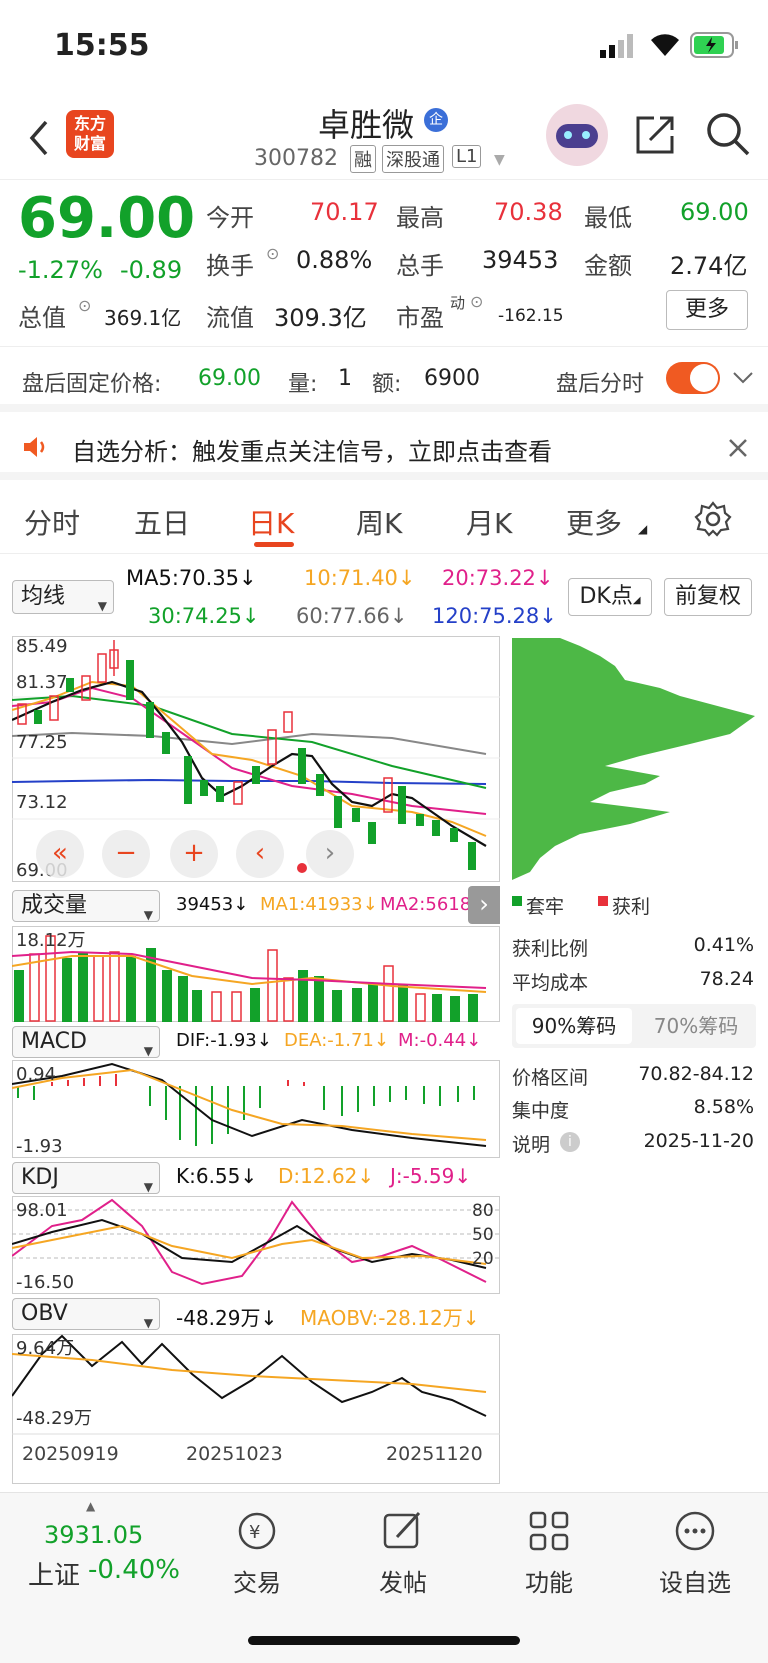 The width and height of the screenshot is (768, 1663). I want to click on pe-value: -162.15, so click(531, 316).